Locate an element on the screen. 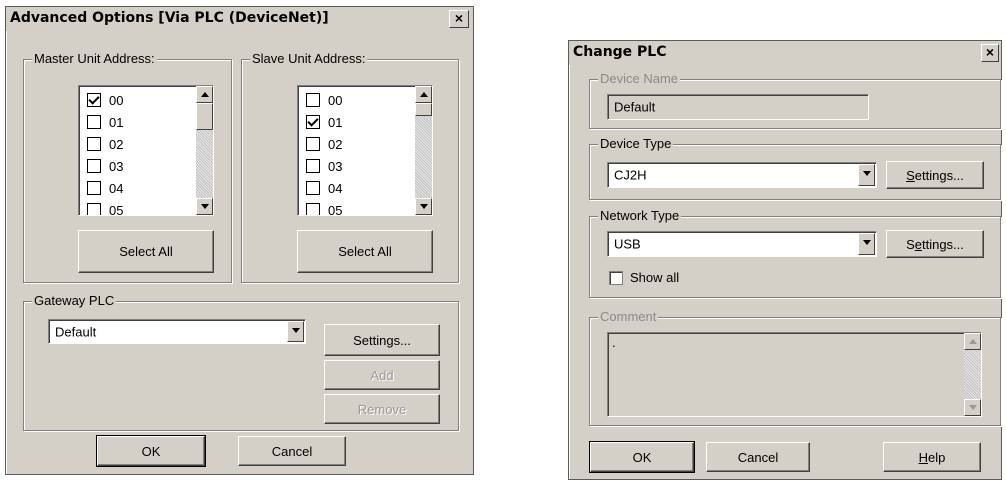 The width and height of the screenshot is (1006, 486). network-type-value: USB is located at coordinates (627, 244).